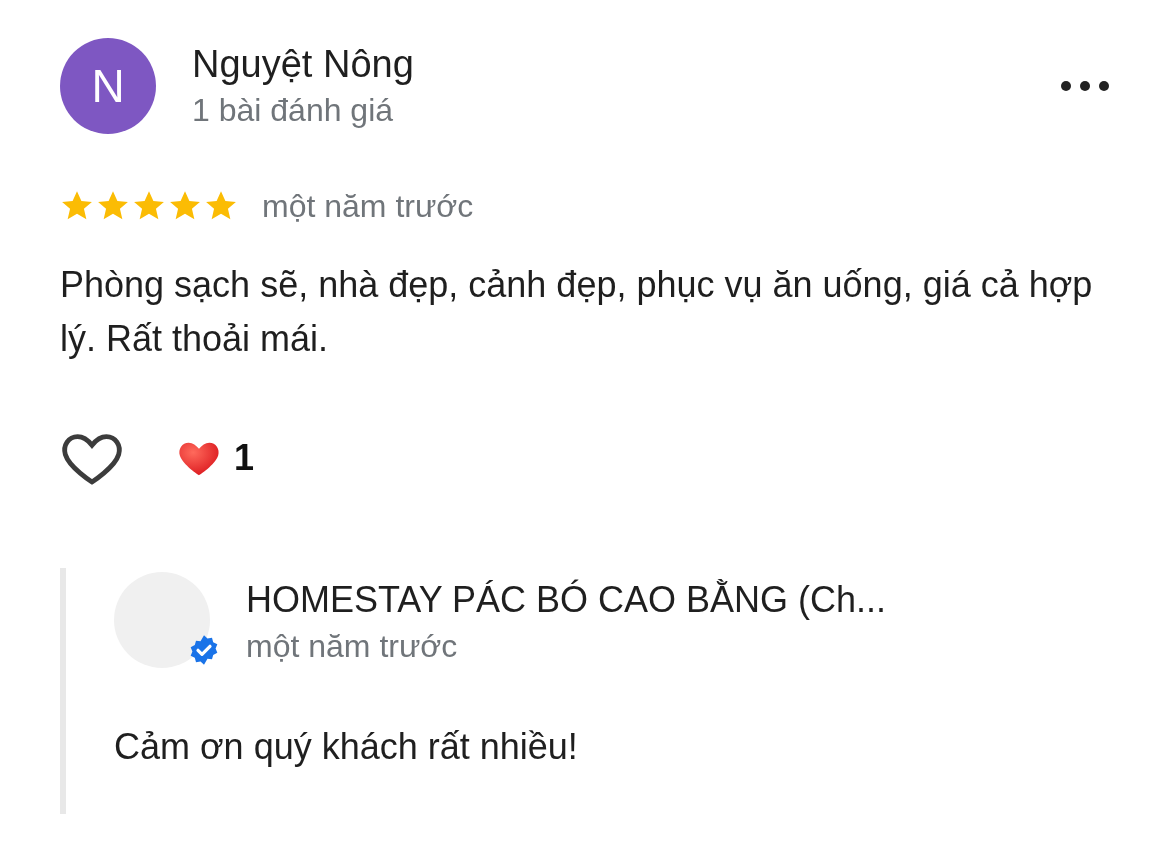 Image resolution: width=1170 pixels, height=860 pixels. Describe the element at coordinates (352, 646) in the screenshot. I see `reply-time: một năm trước` at that location.